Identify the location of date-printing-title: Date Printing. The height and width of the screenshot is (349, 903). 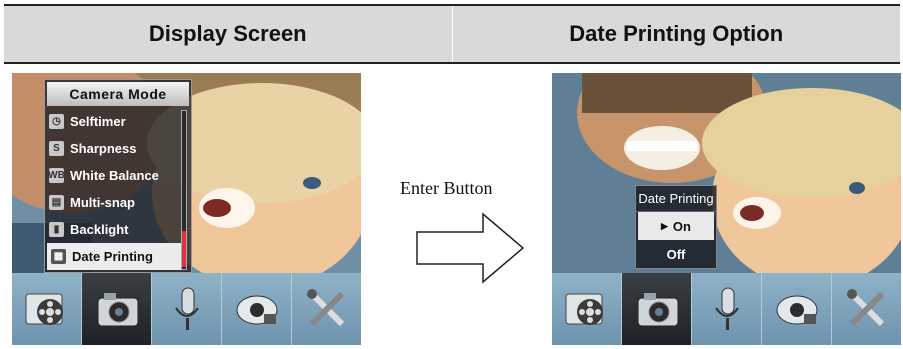
(676, 199).